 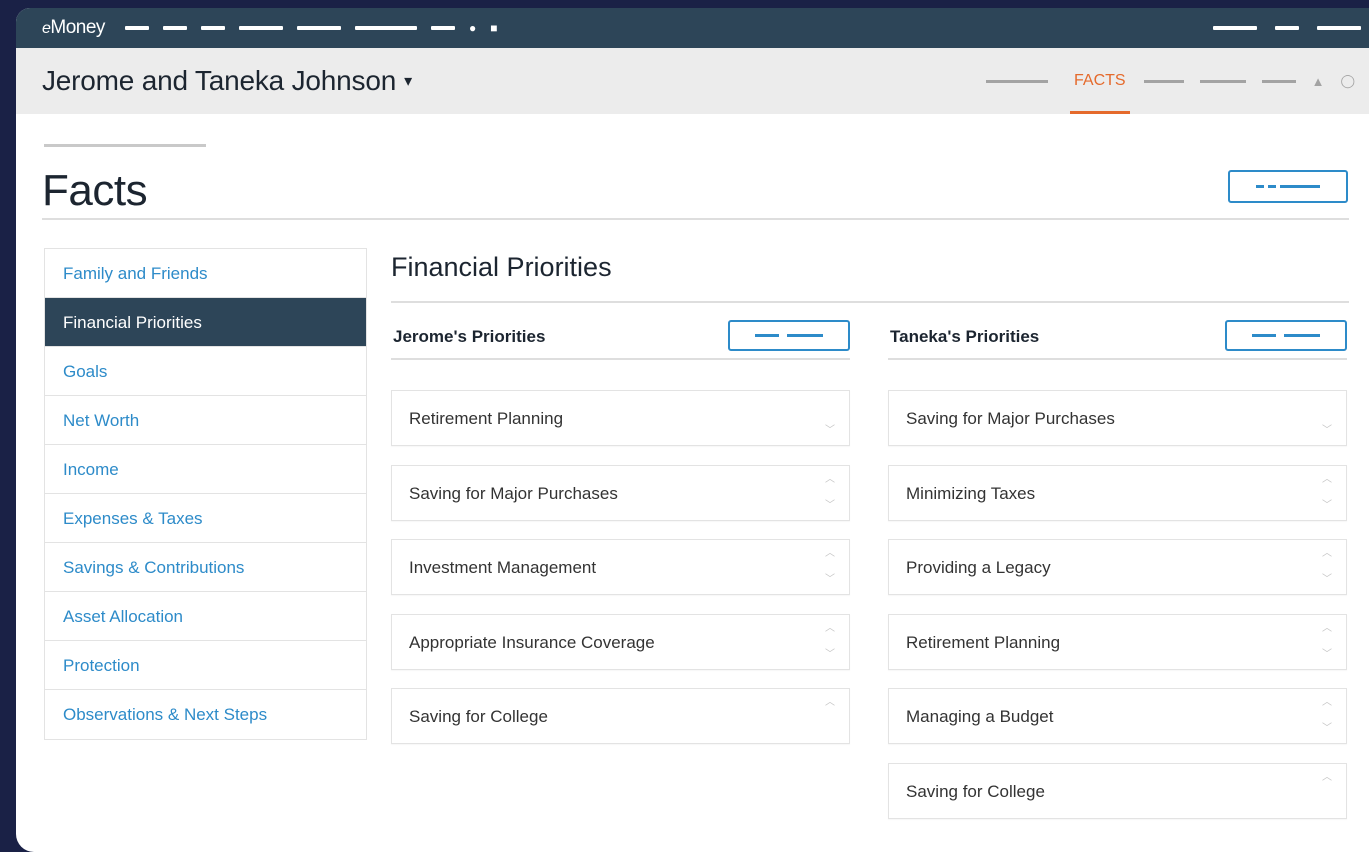 What do you see at coordinates (620, 567) in the screenshot?
I see `priority-card: Investment Management ︿ ﹀` at bounding box center [620, 567].